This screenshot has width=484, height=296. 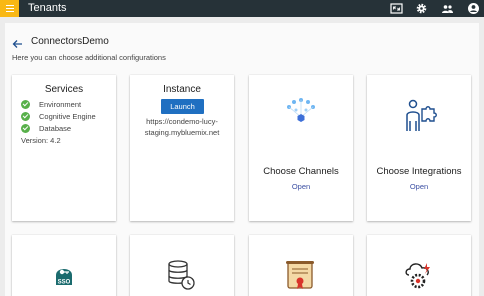 I want to click on instance-url-line: staging.mybluemix.net, so click(x=182, y=132).